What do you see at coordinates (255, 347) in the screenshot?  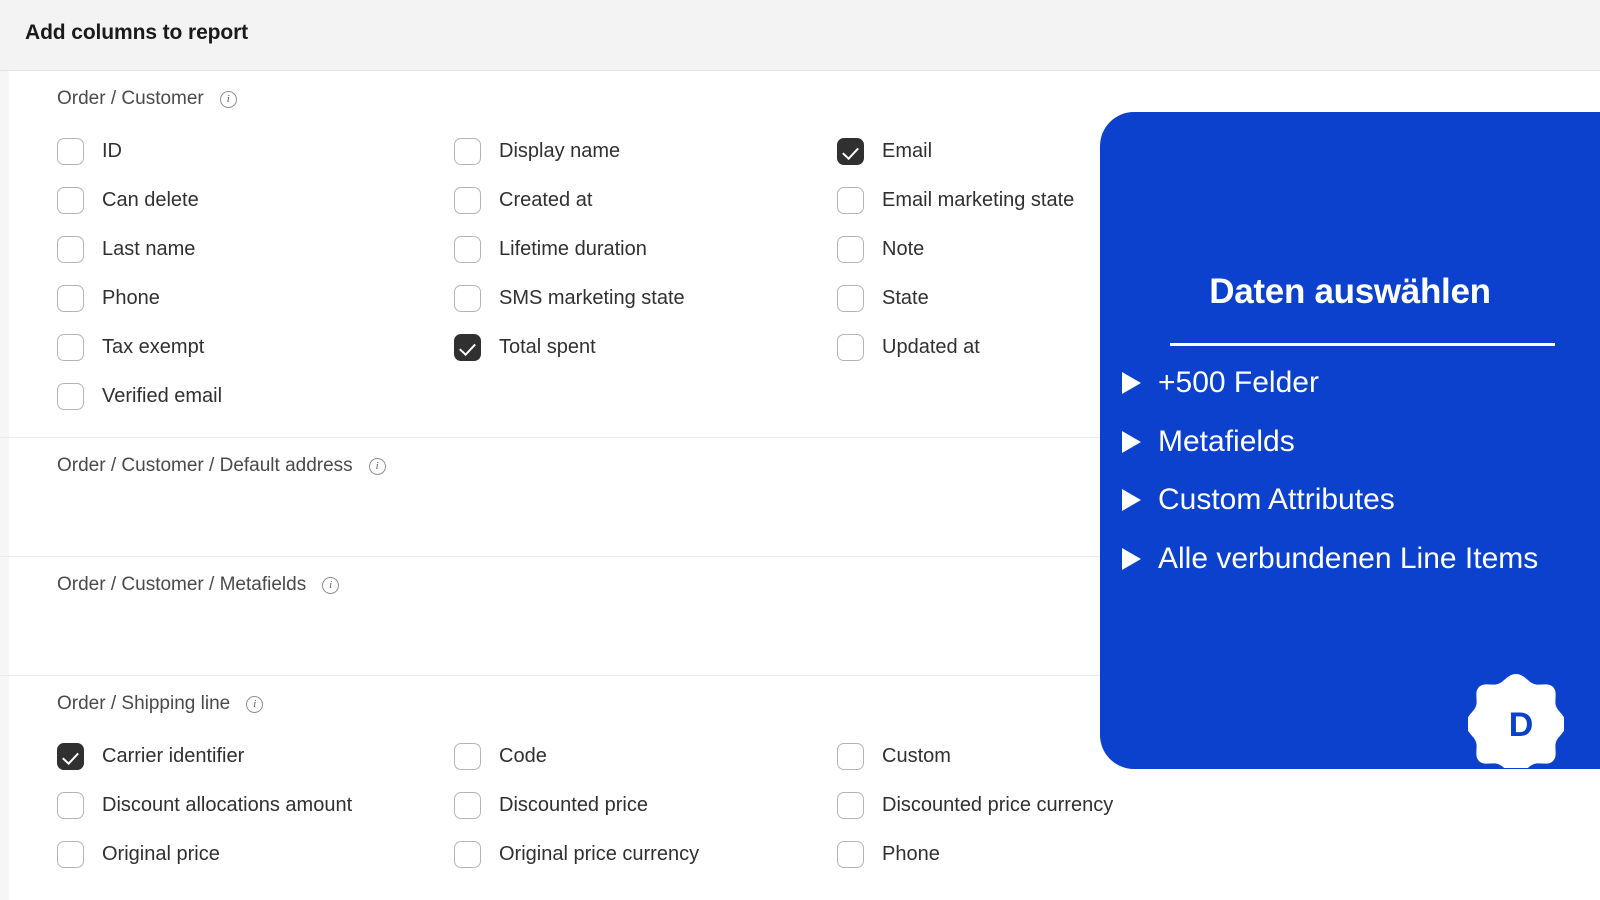 I see `checkbox-row: Tax exempt` at bounding box center [255, 347].